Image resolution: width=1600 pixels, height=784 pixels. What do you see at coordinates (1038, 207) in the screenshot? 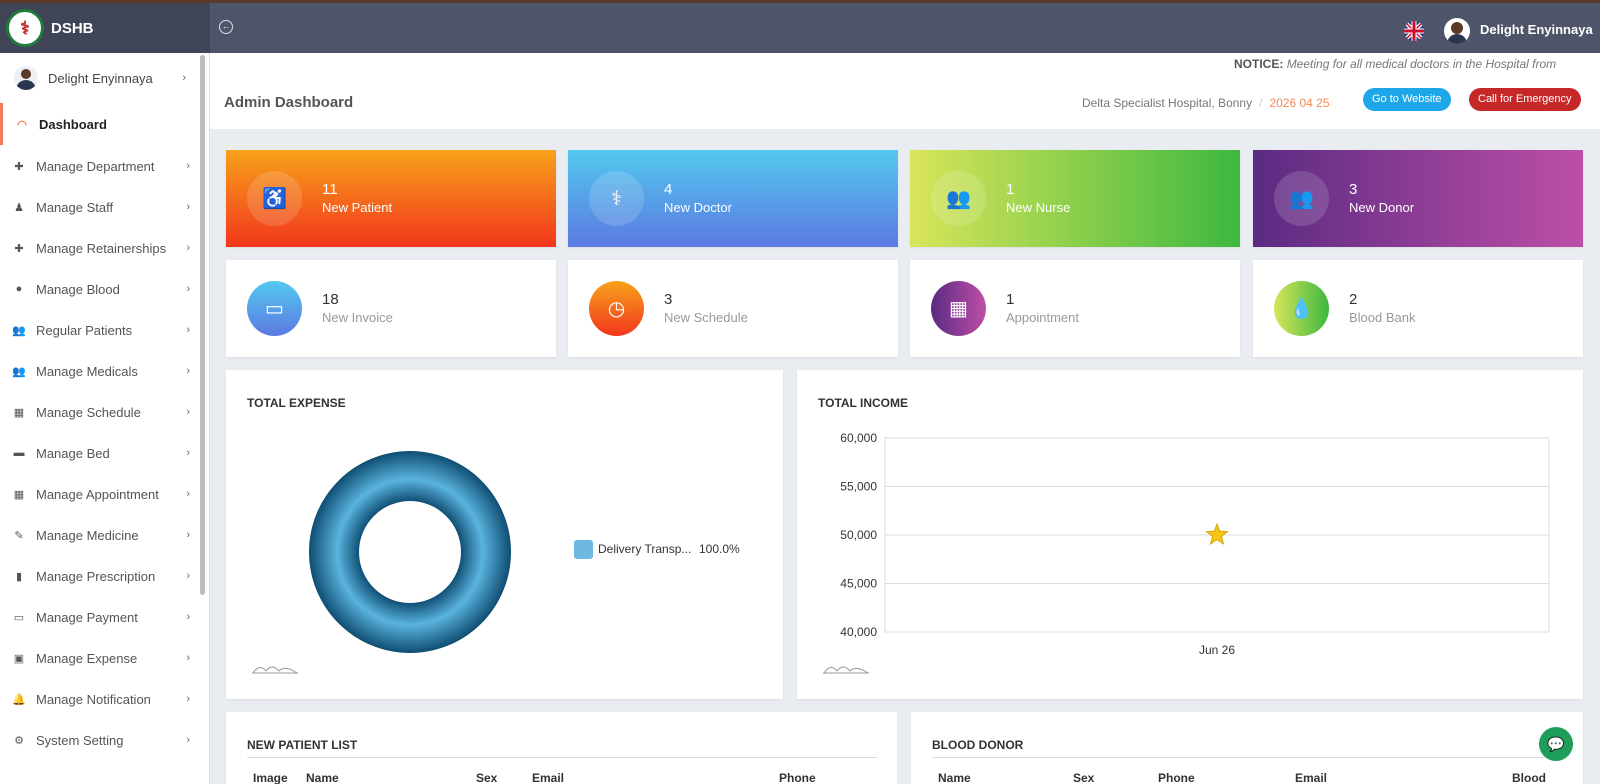
I see `stat-label: New Nurse` at bounding box center [1038, 207].